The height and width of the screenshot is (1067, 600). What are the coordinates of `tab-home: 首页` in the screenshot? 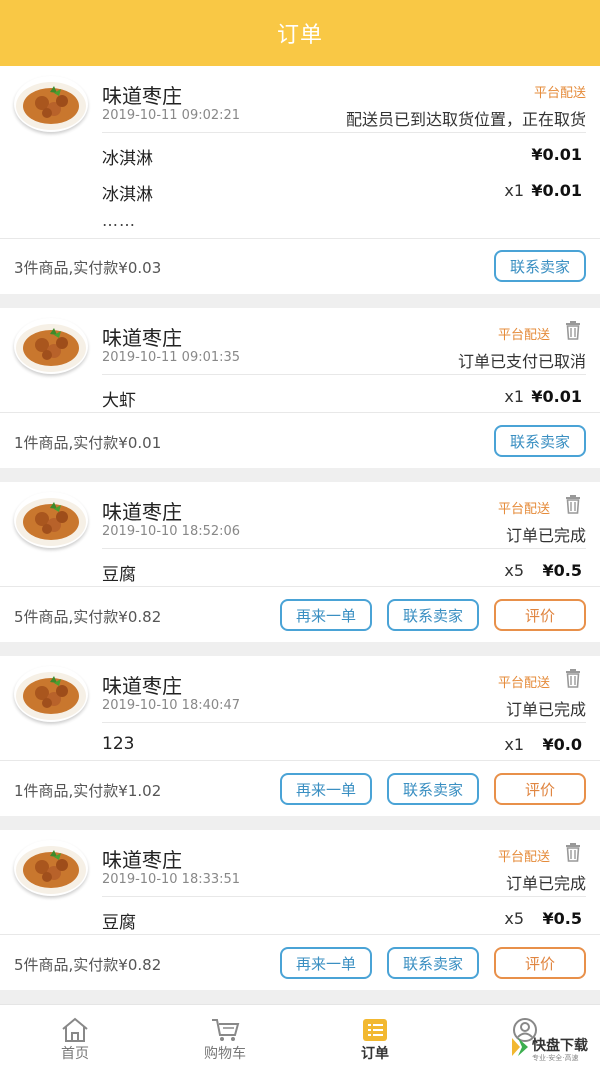 It's located at (75, 1036).